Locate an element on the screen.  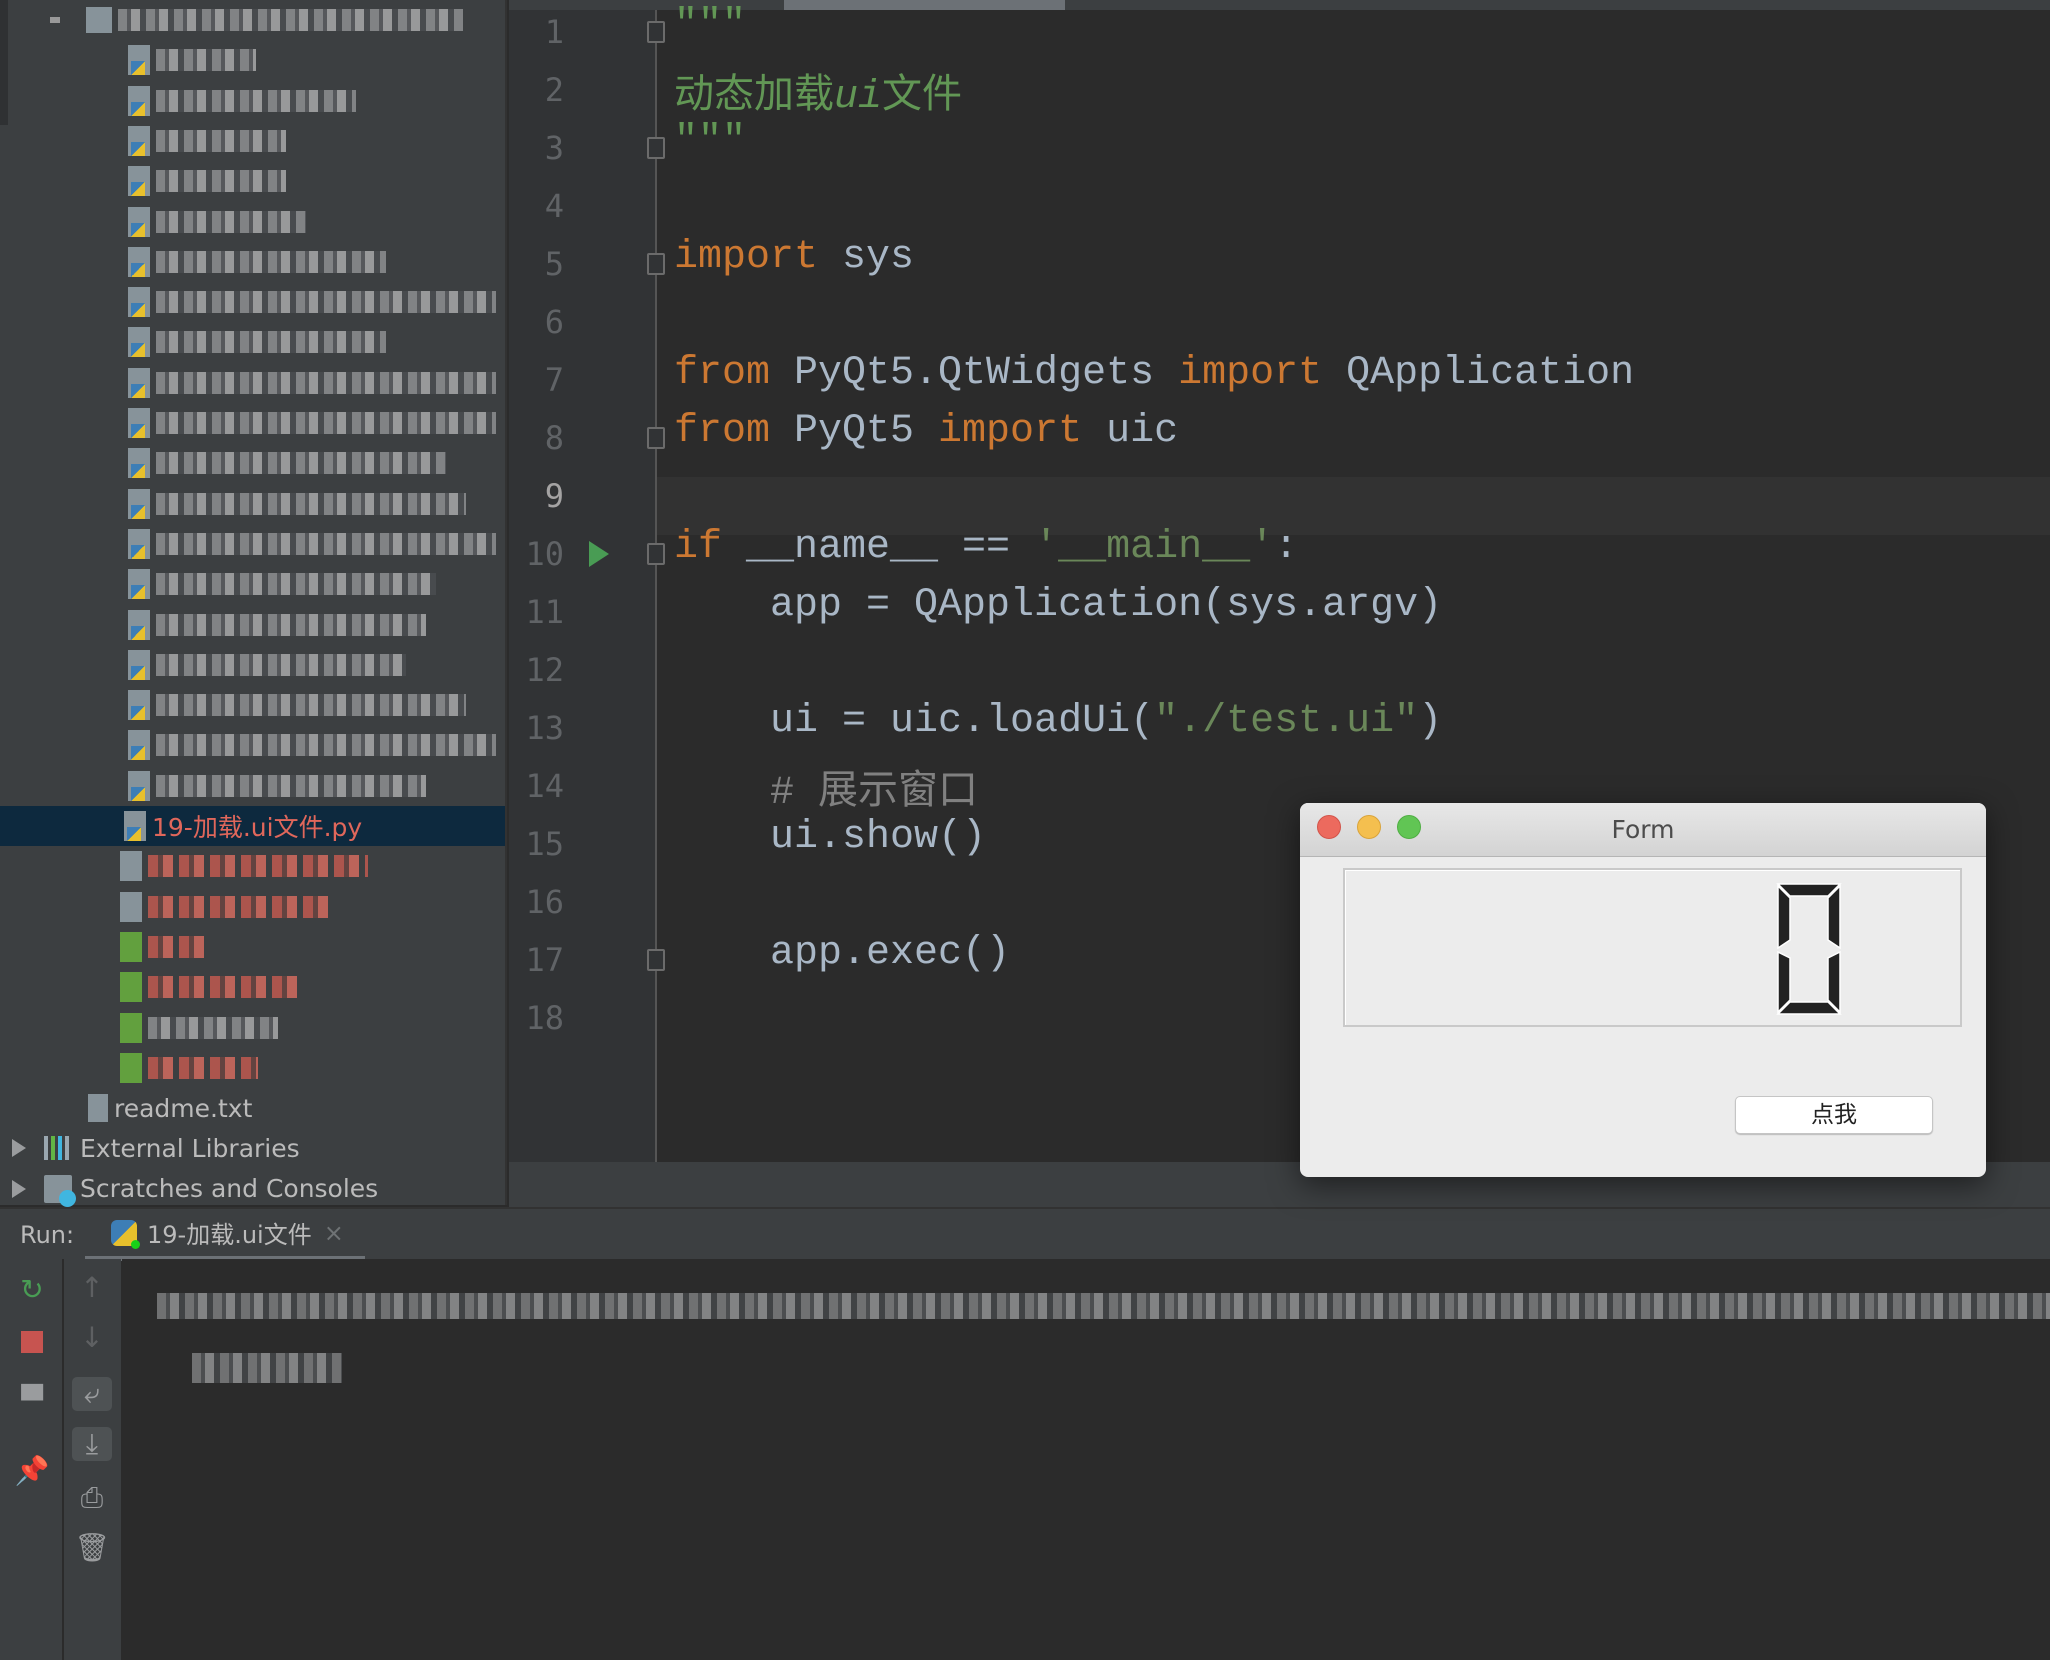
line-number: 2 is located at coordinates (554, 90).